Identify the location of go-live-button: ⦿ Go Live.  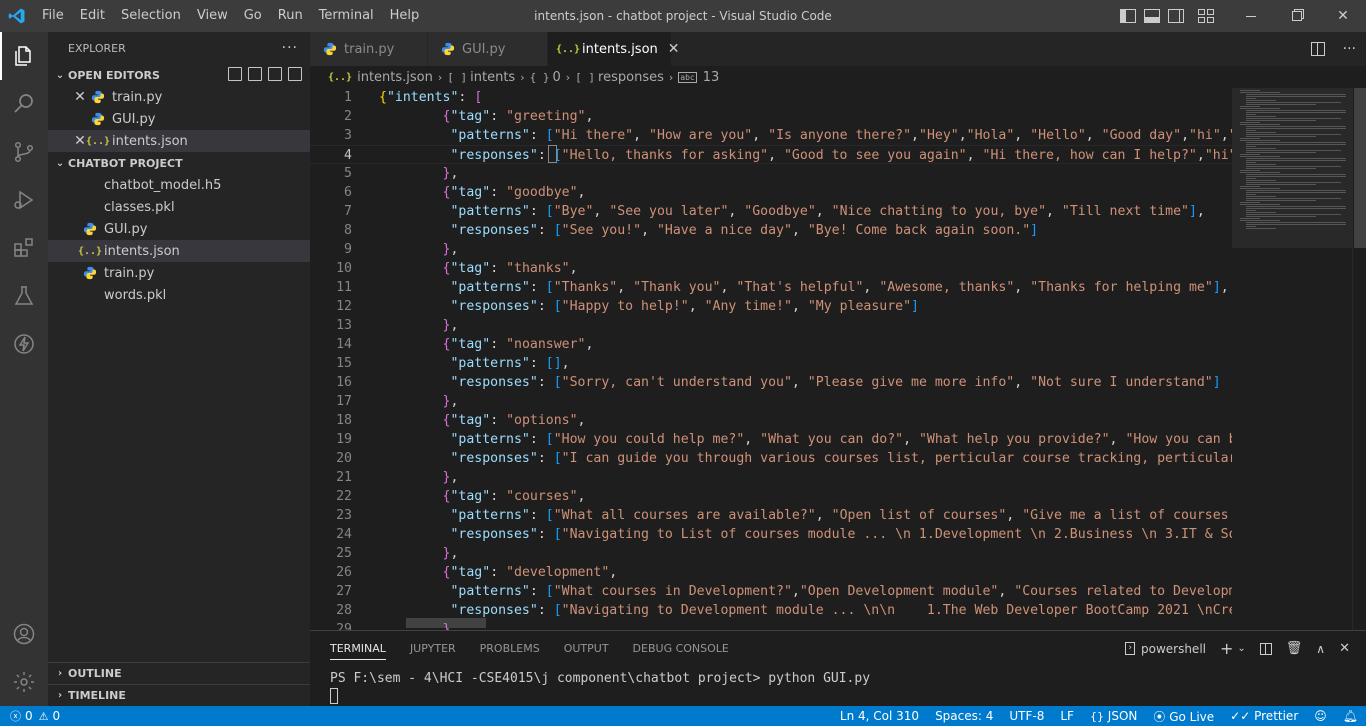
(1183, 716).